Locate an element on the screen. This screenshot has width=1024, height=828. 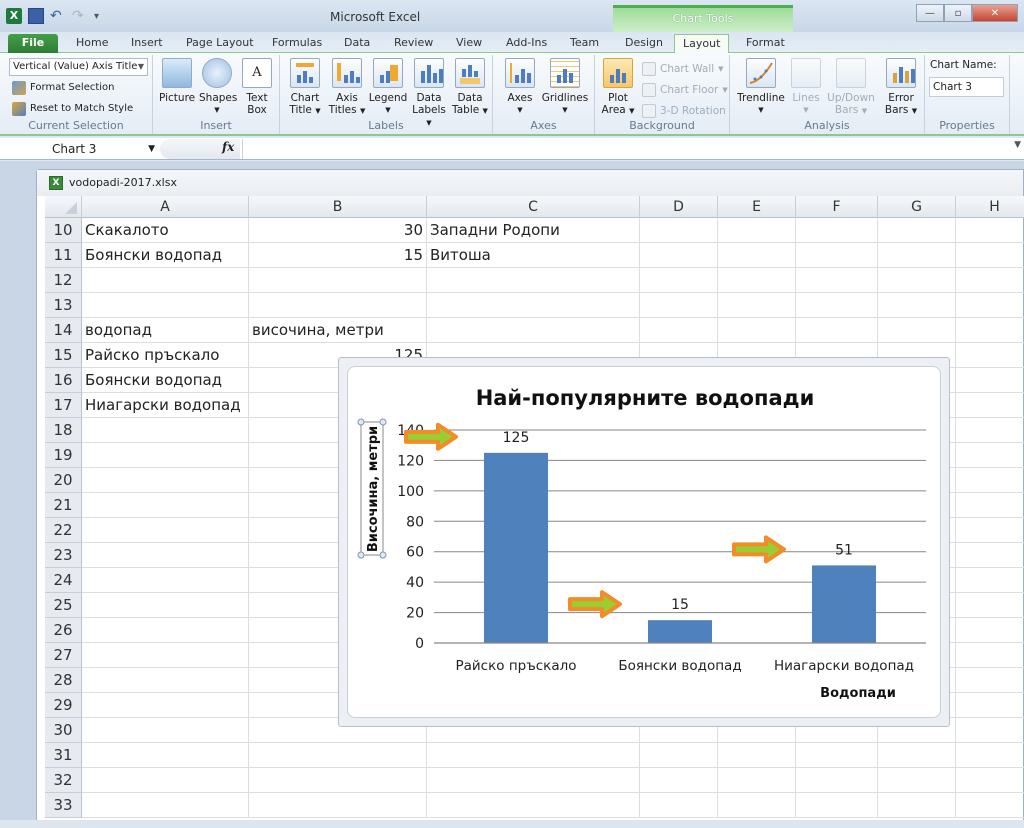
cell-h18 is located at coordinates (990, 430).